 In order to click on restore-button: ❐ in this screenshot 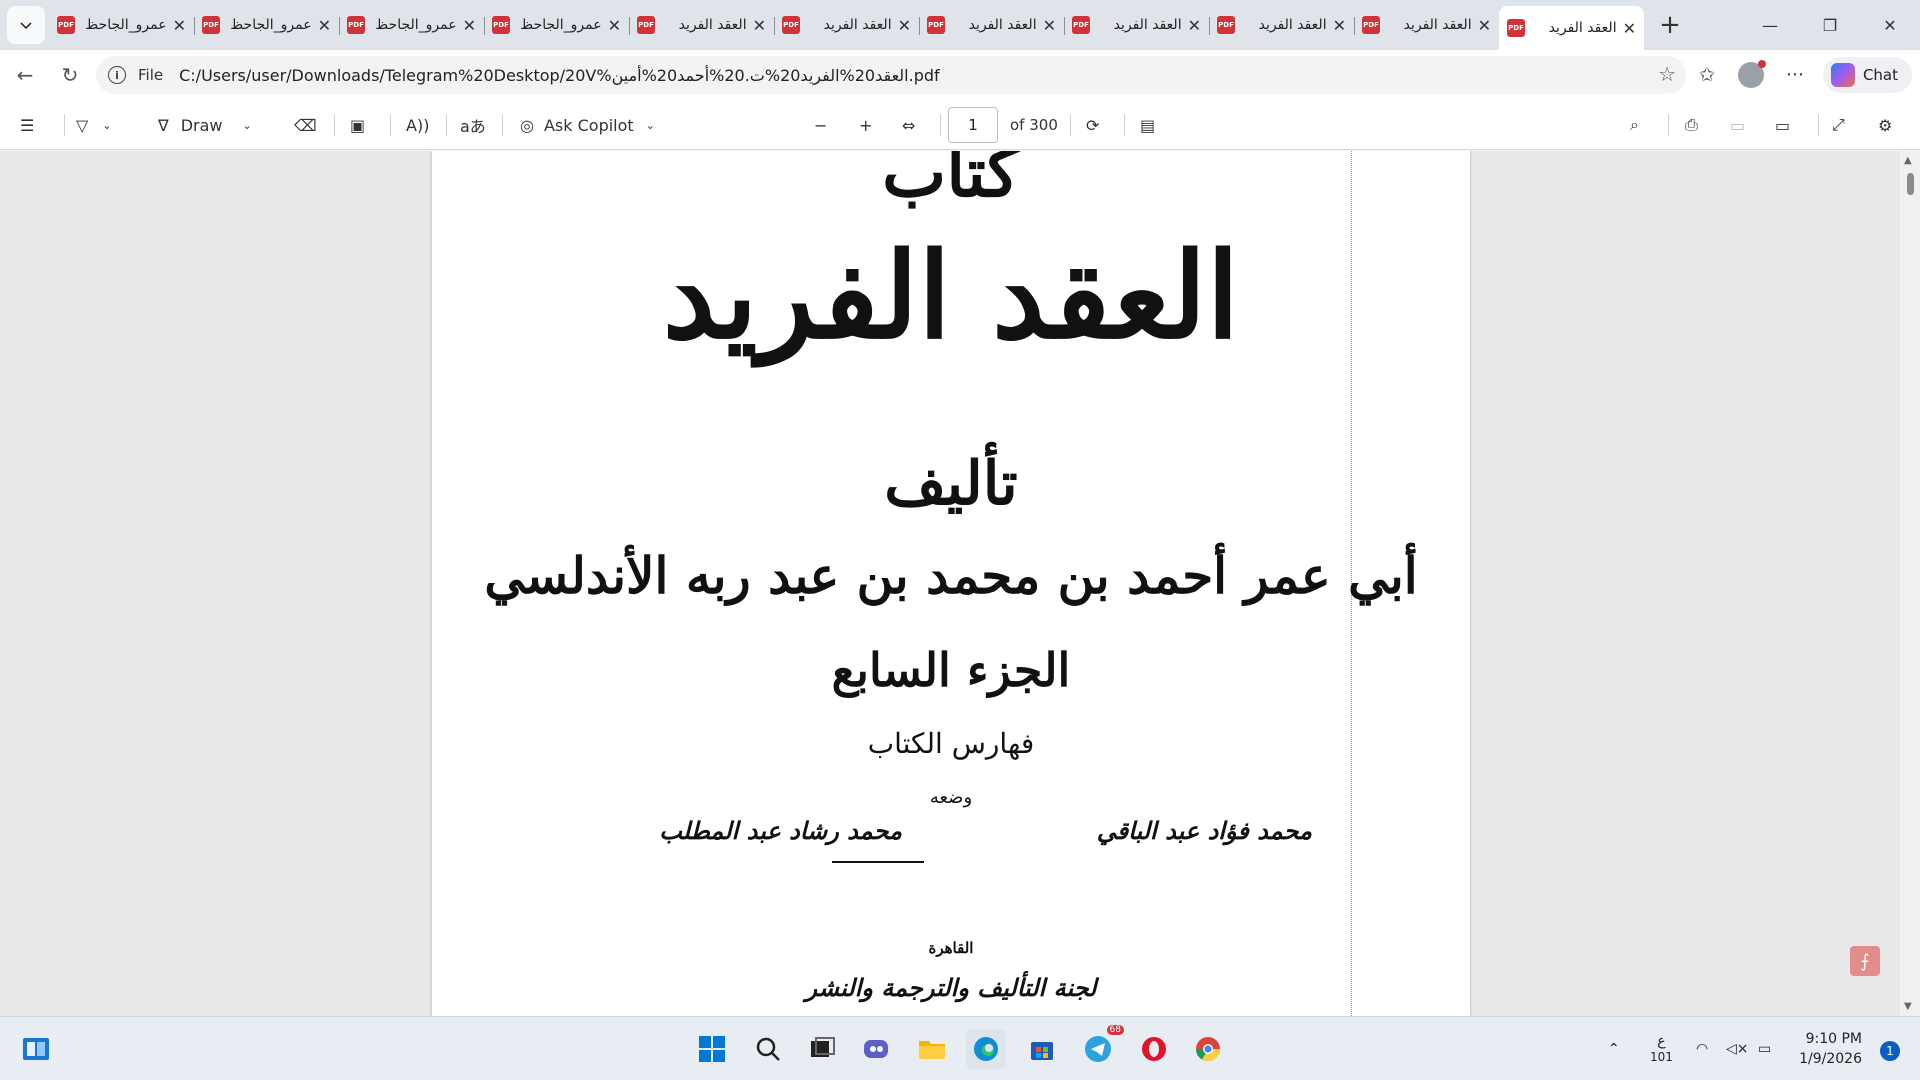, I will do `click(1830, 25)`.